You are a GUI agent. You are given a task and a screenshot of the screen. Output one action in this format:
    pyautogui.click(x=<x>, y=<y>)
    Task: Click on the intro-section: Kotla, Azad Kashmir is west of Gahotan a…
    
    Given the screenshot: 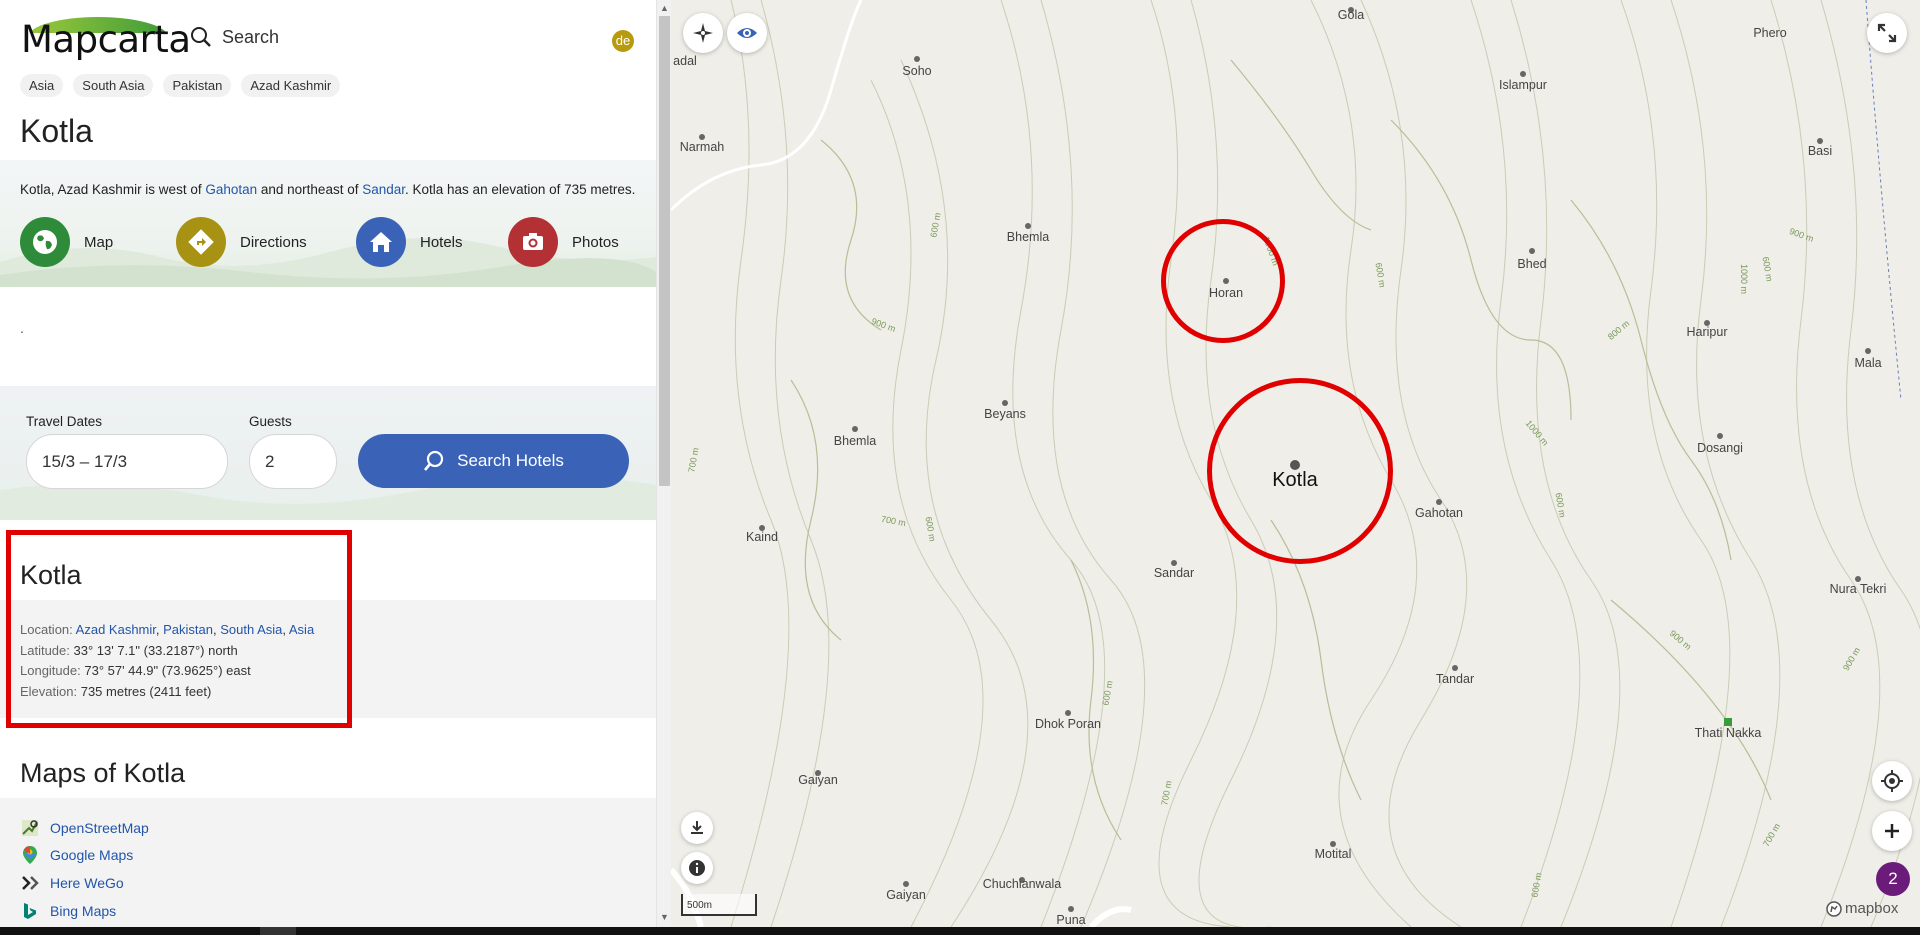 What is the action you would take?
    pyautogui.click(x=328, y=223)
    